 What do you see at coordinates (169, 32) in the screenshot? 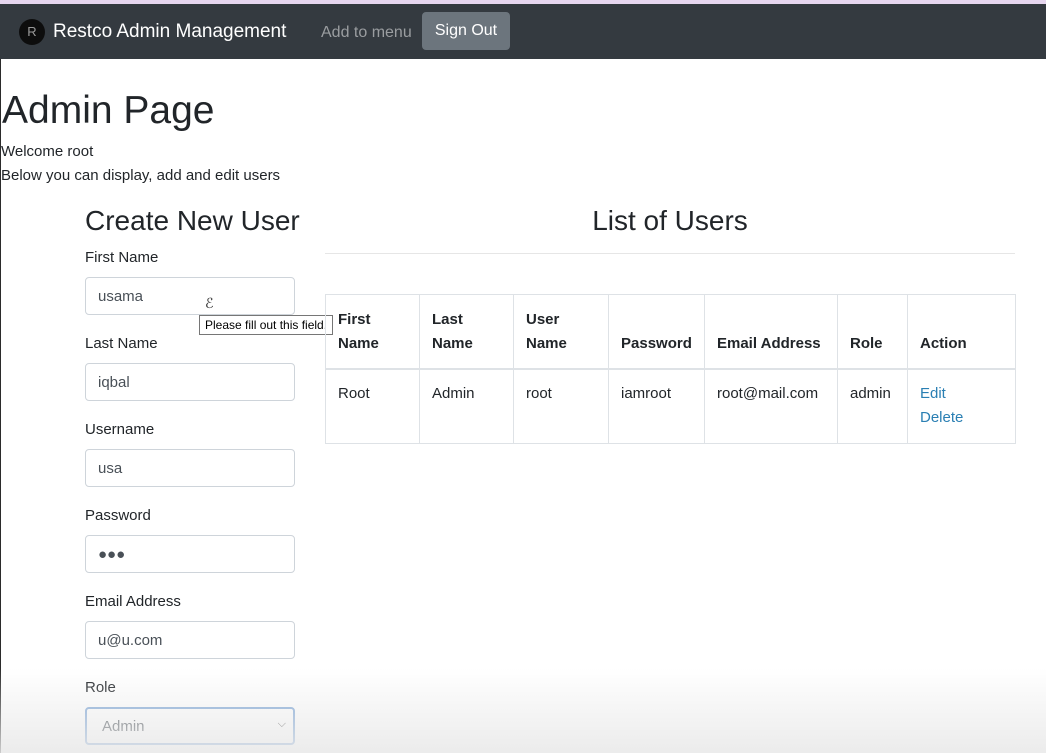
I see `brand-title: Restco Admin Management` at bounding box center [169, 32].